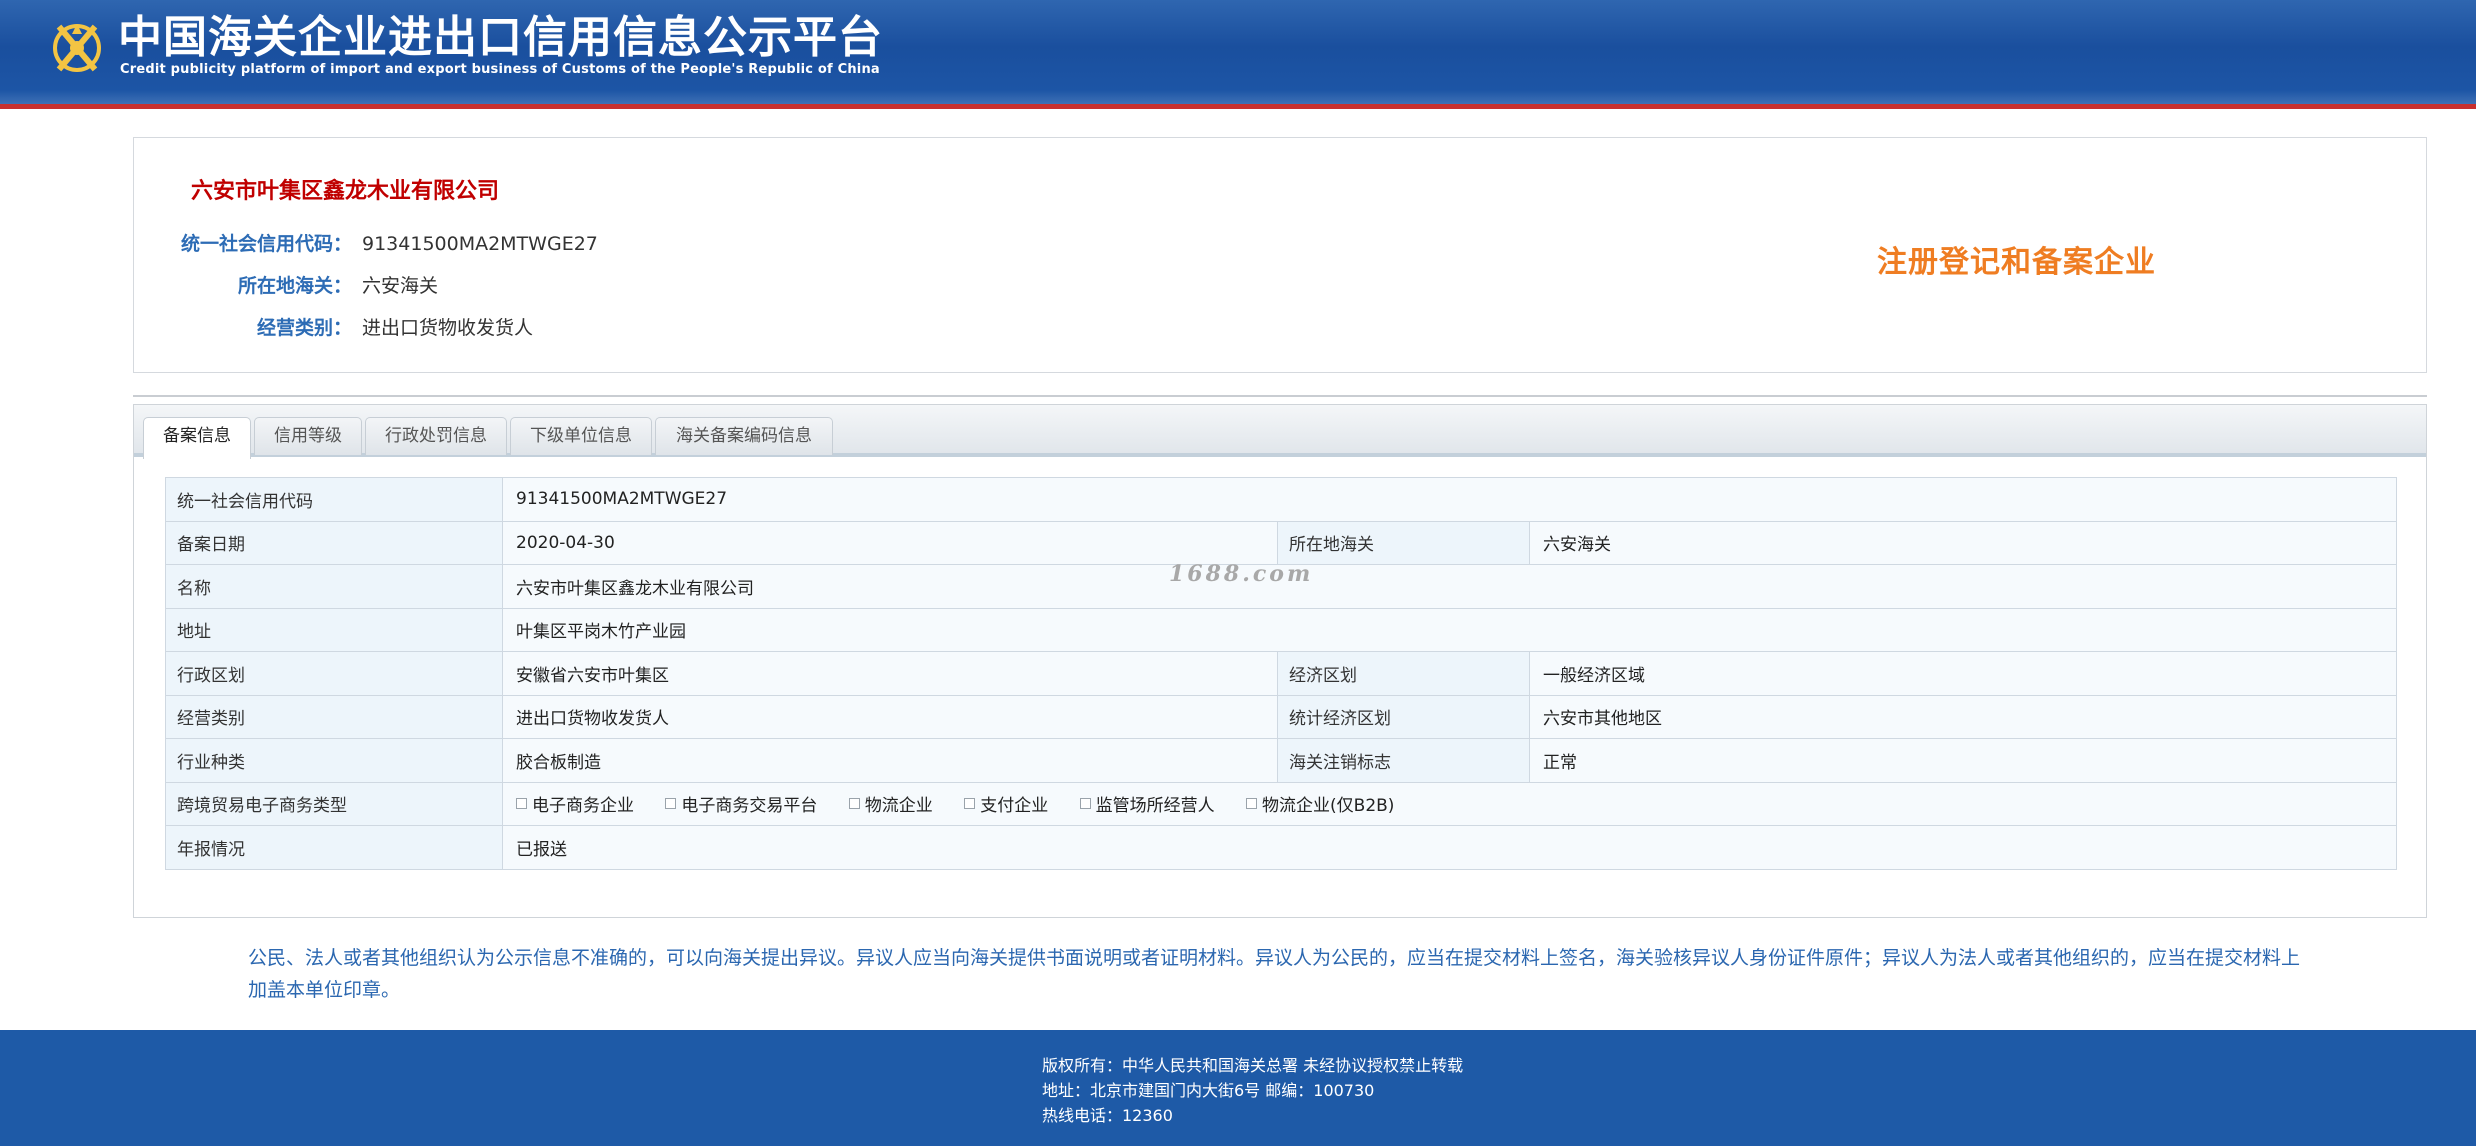  Describe the element at coordinates (304, 328) in the screenshot. I see `summary-label: 经营类别：` at that location.